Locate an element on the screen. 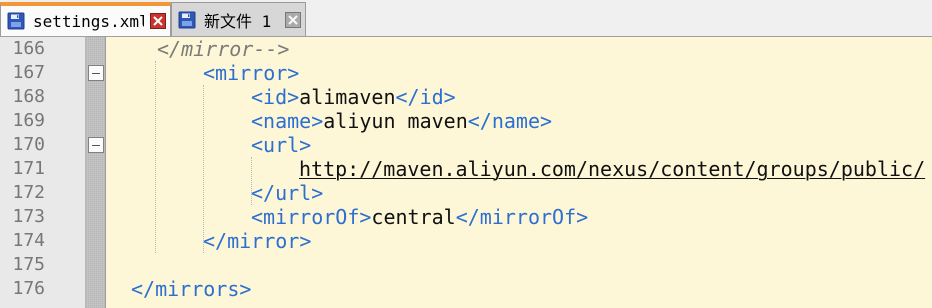 The width and height of the screenshot is (932, 308). line-code: <name>aliyun maven</name> is located at coordinates (401, 121).